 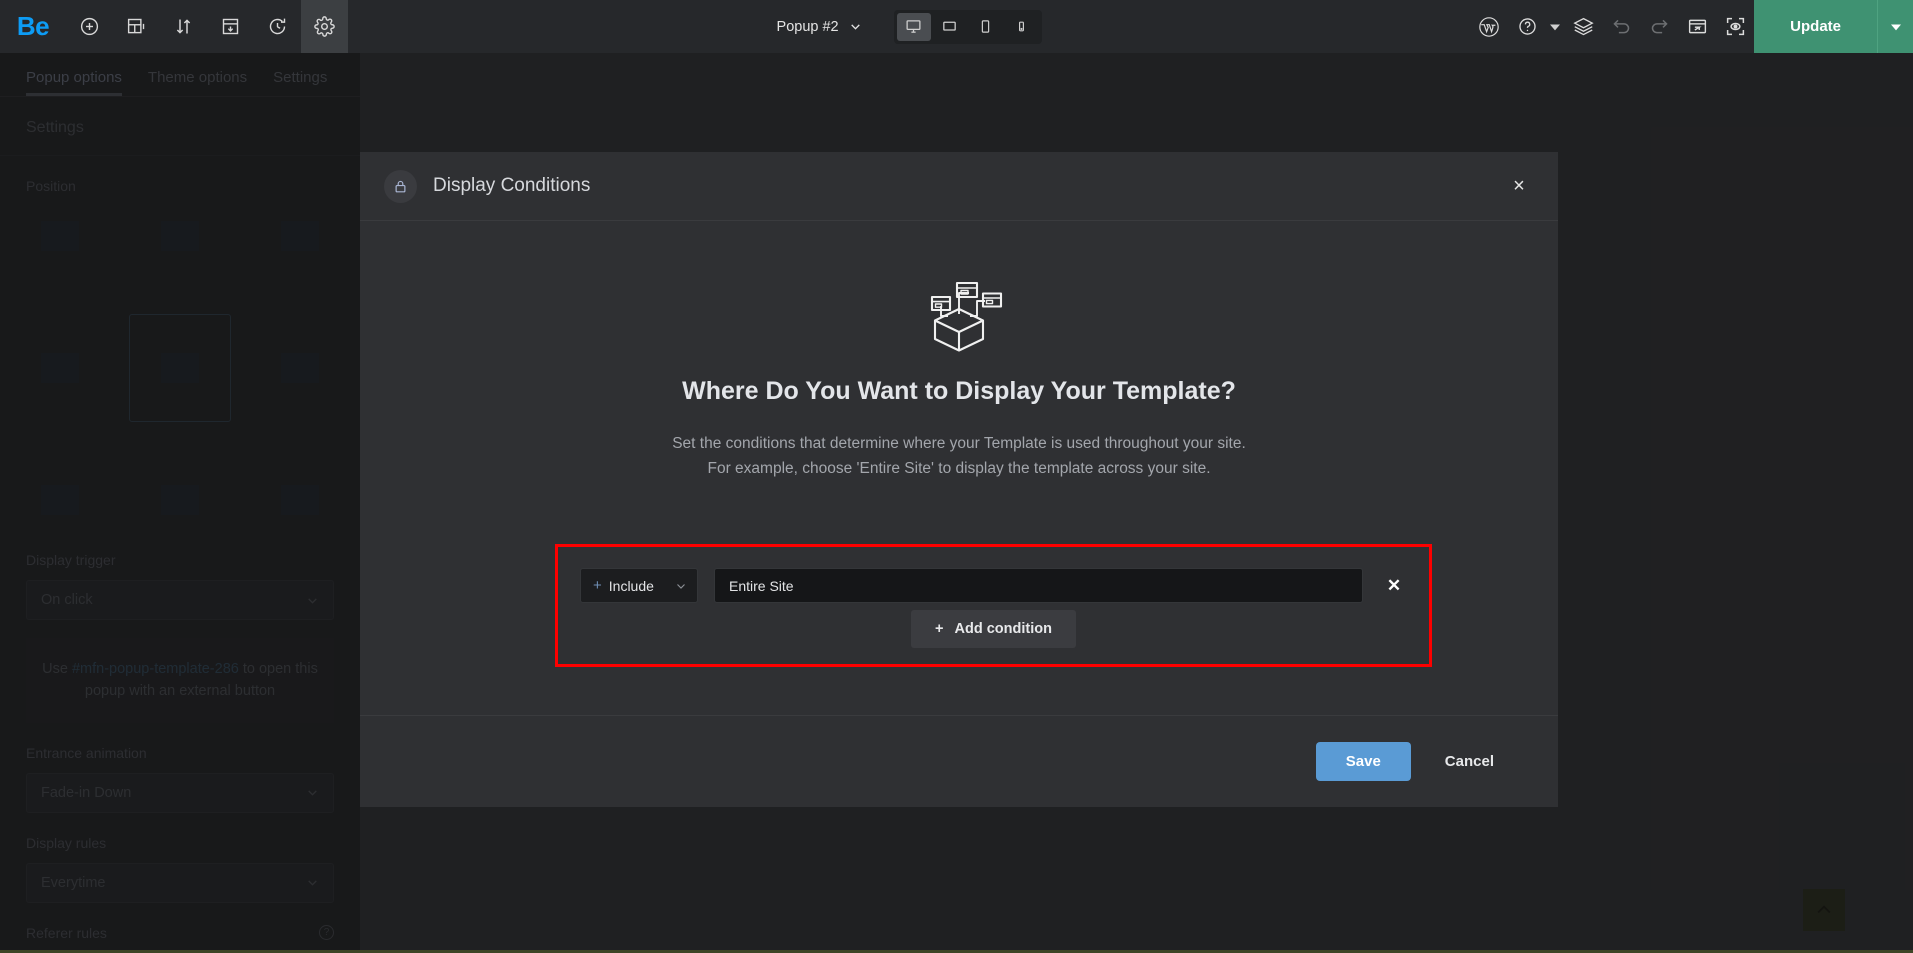 I want to click on condition-row: + Include Entire Site ✕, so click(x=993, y=575).